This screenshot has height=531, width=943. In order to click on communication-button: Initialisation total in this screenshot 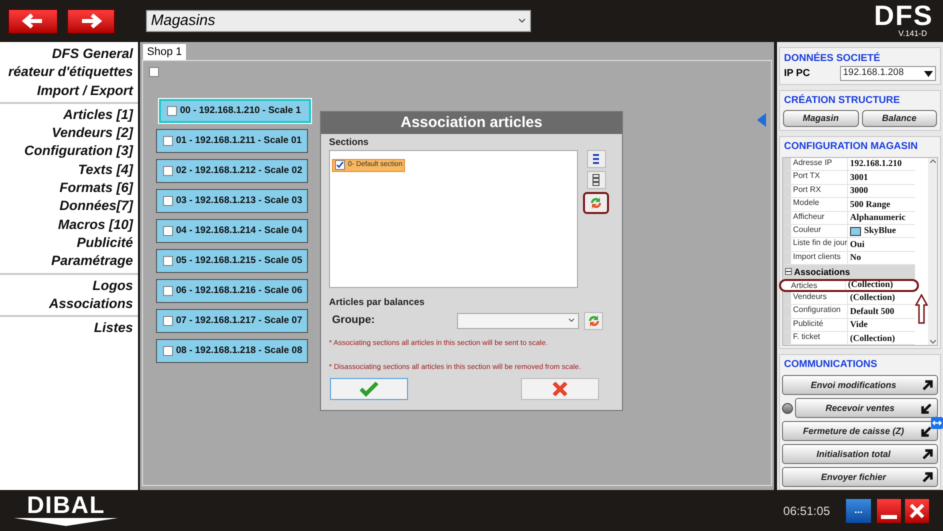, I will do `click(860, 454)`.